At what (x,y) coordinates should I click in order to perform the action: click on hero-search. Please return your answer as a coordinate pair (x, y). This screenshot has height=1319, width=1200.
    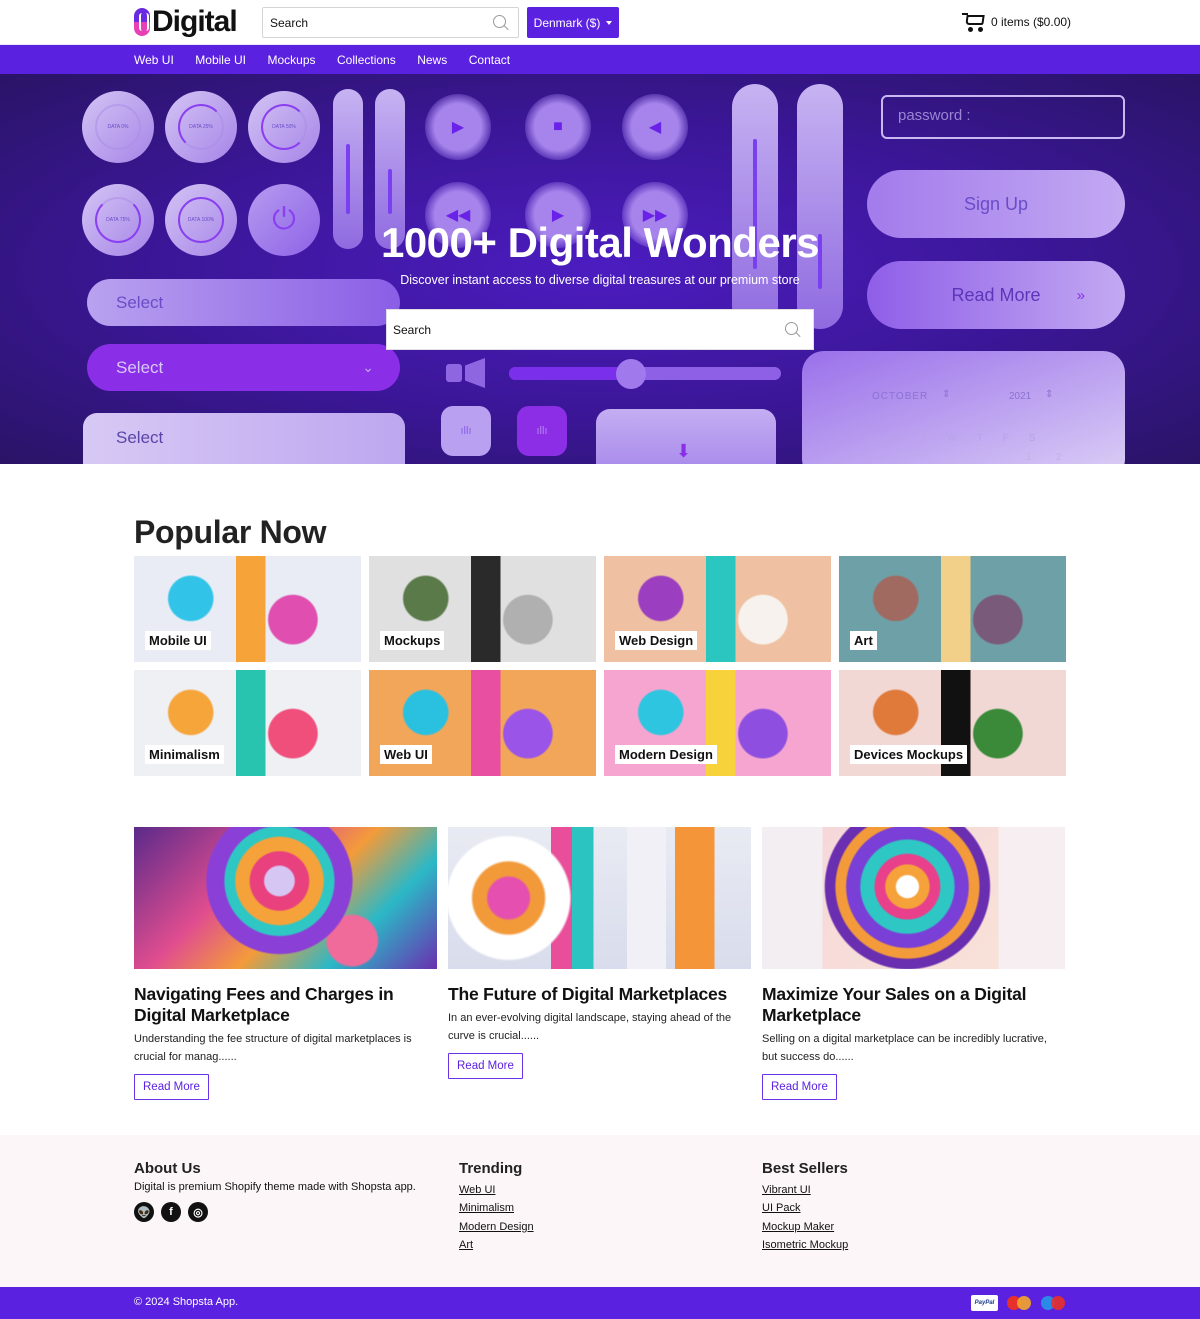
    Looking at the image, I should click on (600, 329).